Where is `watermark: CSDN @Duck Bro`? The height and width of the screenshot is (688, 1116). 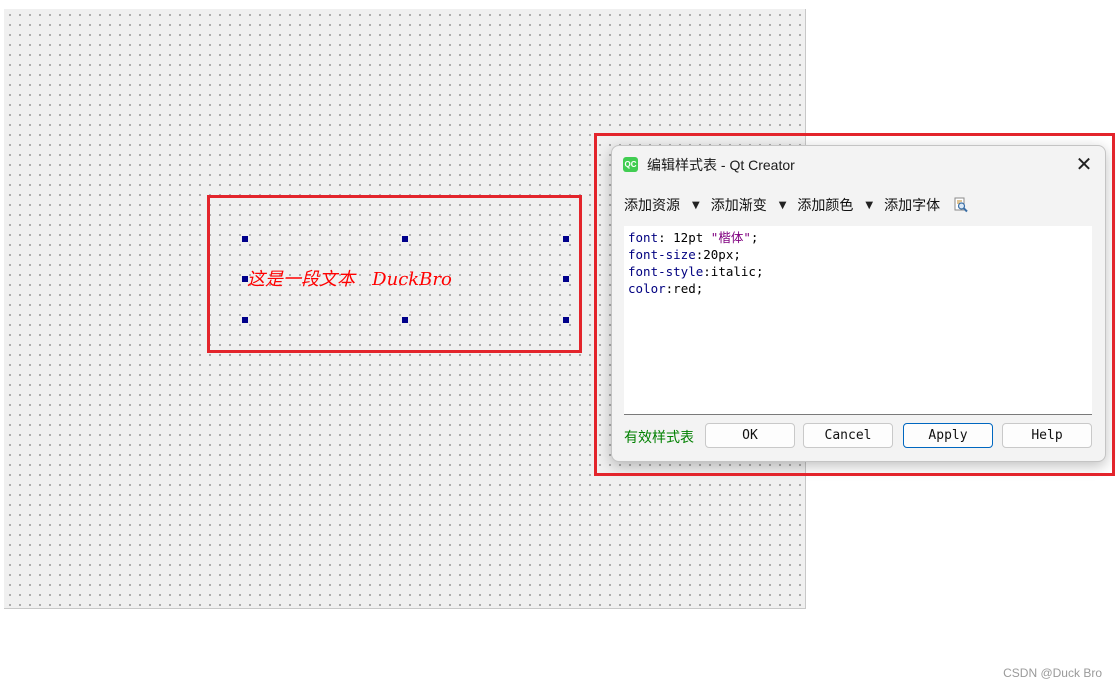
watermark: CSDN @Duck Bro is located at coordinates (1052, 673).